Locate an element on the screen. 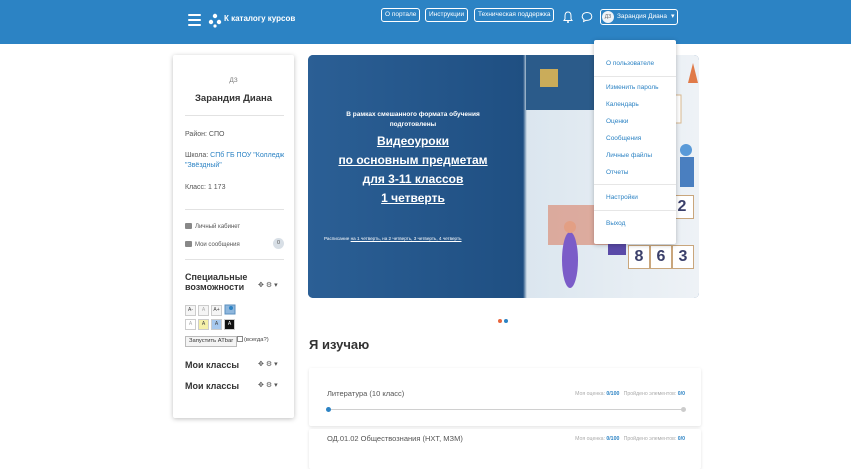 The height and width of the screenshot is (469, 851). catalog-logo-icon is located at coordinates (215, 20).